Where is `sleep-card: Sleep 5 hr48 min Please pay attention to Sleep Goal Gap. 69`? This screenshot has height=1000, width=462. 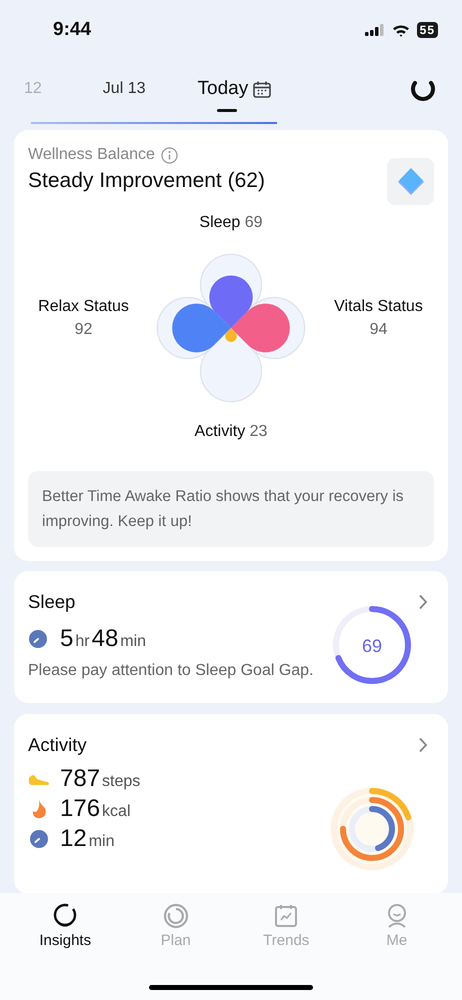 sleep-card: Sleep 5 hr48 min Please pay attention to Sleep Goal Gap. 69 is located at coordinates (231, 637).